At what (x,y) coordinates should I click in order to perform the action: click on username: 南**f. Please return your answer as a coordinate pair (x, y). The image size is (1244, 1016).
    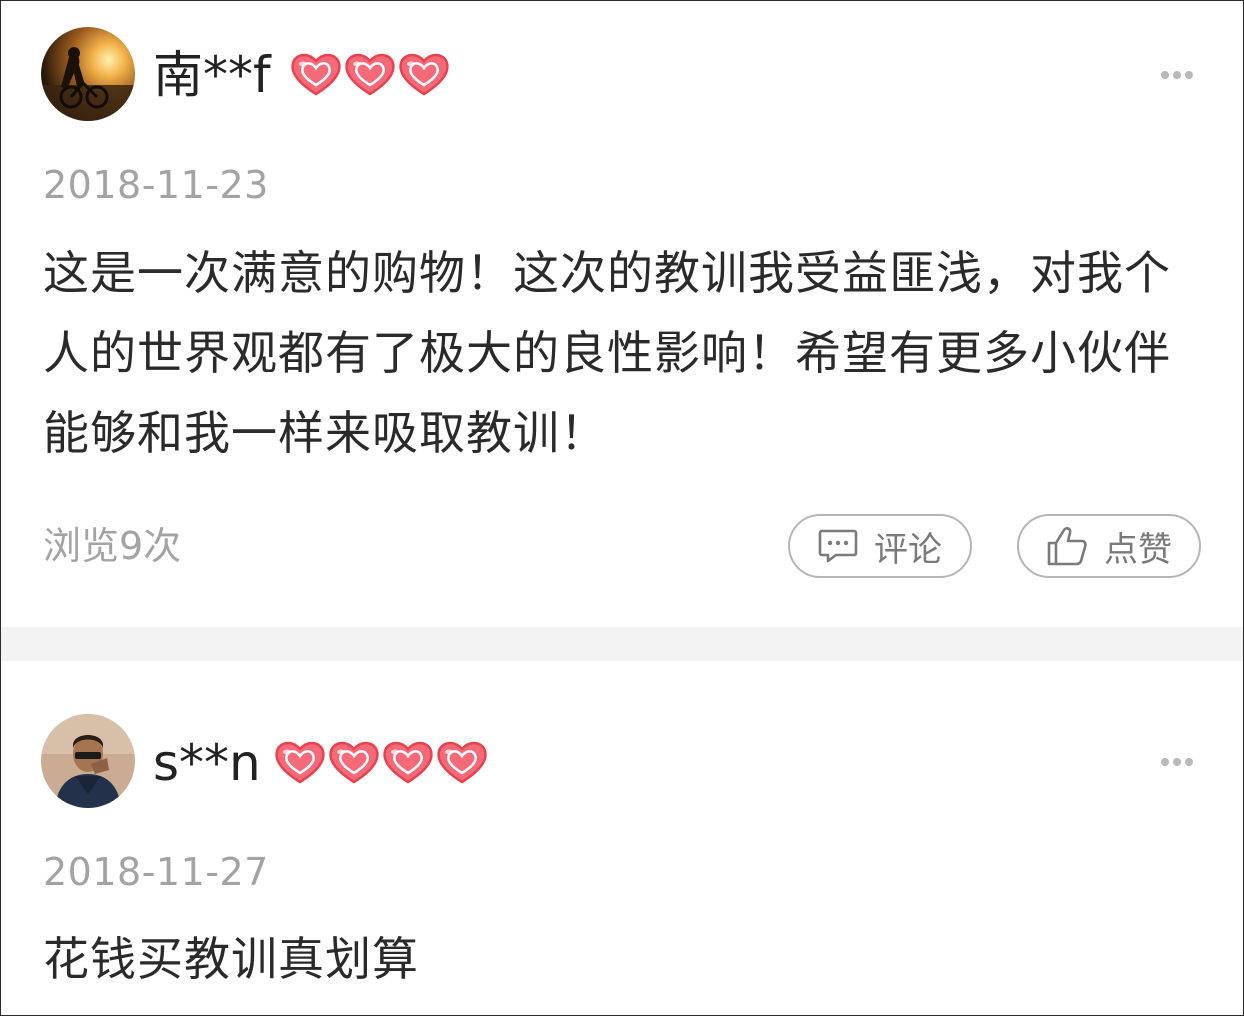
    Looking at the image, I should click on (212, 75).